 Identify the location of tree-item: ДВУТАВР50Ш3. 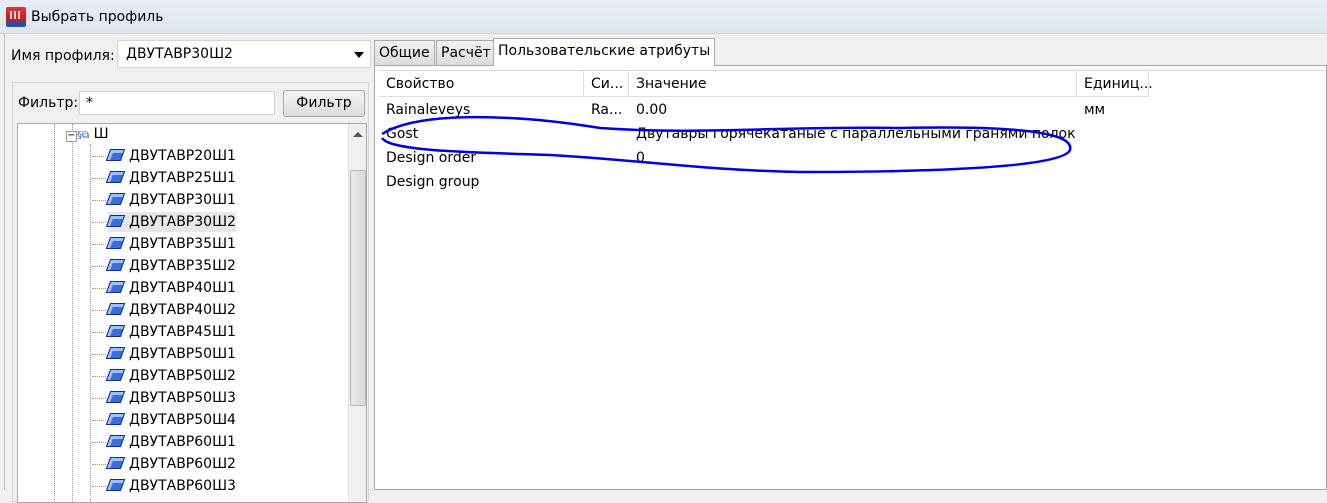
(164, 398).